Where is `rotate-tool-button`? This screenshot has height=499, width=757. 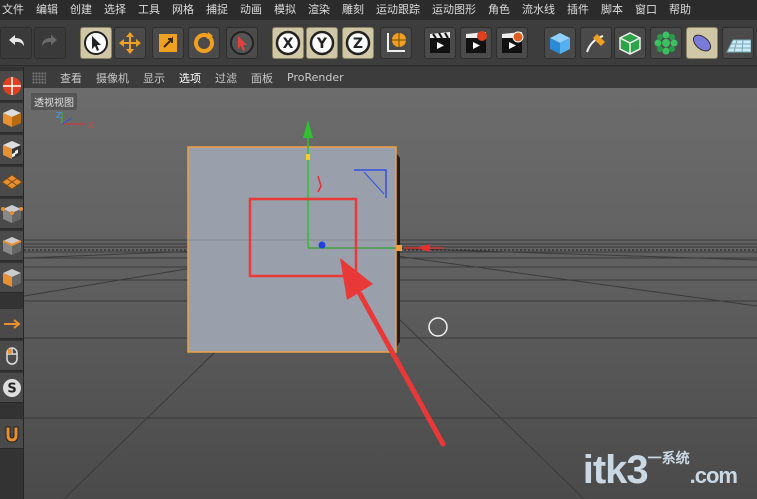
rotate-tool-button is located at coordinates (204, 43).